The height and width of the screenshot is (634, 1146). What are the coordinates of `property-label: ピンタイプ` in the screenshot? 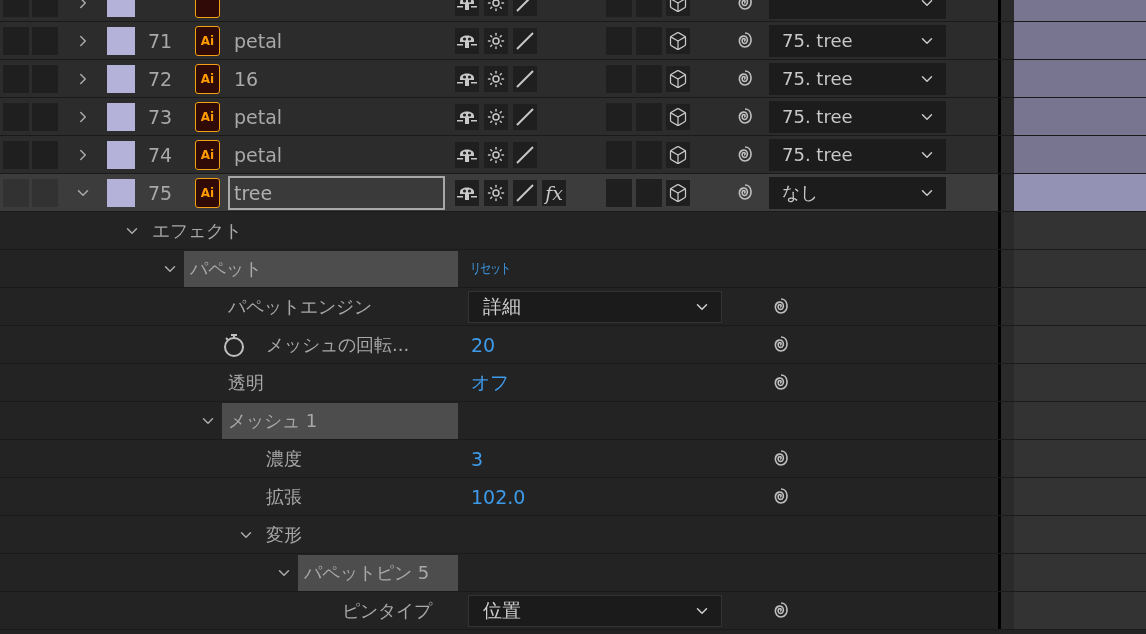 It's located at (387, 610).